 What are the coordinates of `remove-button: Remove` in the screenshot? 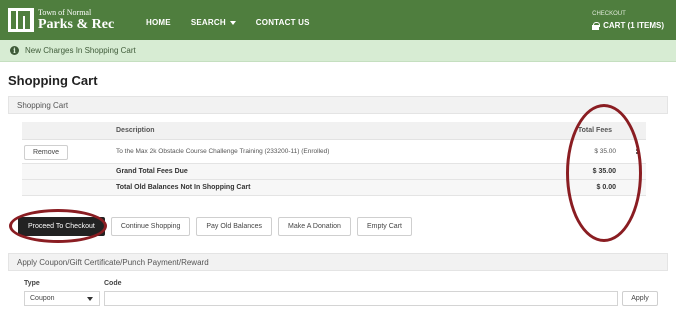 It's located at (46, 152).